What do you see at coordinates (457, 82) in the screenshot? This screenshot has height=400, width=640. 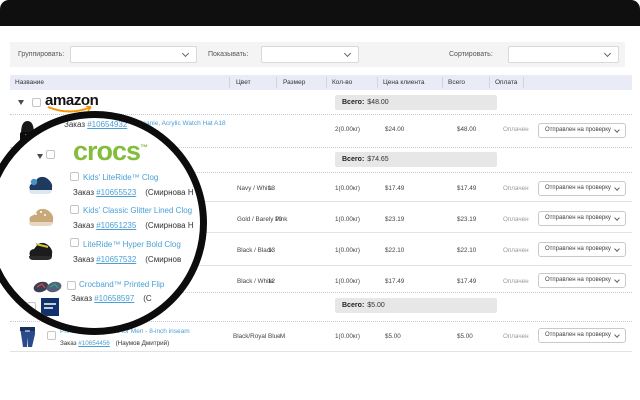 I see `col-total: Всего` at bounding box center [457, 82].